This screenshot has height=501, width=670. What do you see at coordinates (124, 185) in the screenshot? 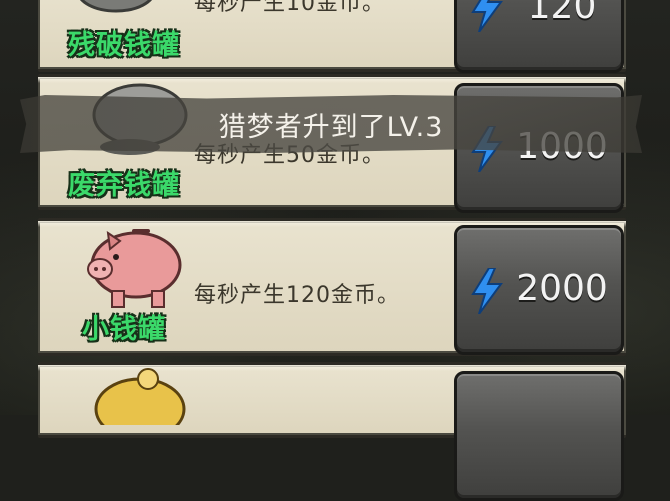
I see `item-name: 废弃钱罐` at bounding box center [124, 185].